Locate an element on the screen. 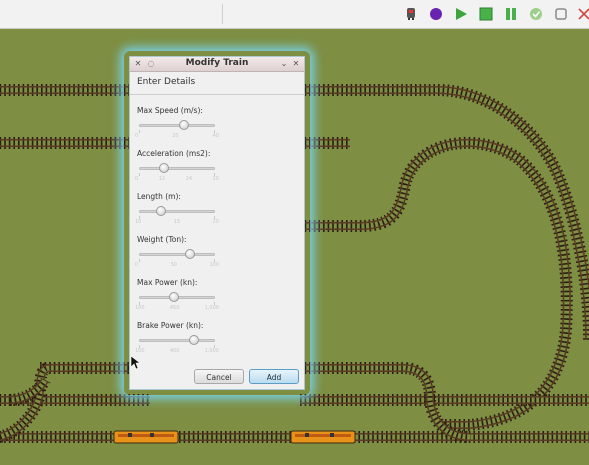 Image resolution: width=589 pixels, height=465 pixels. minimize-icon: ⌄ is located at coordinates (284, 64).